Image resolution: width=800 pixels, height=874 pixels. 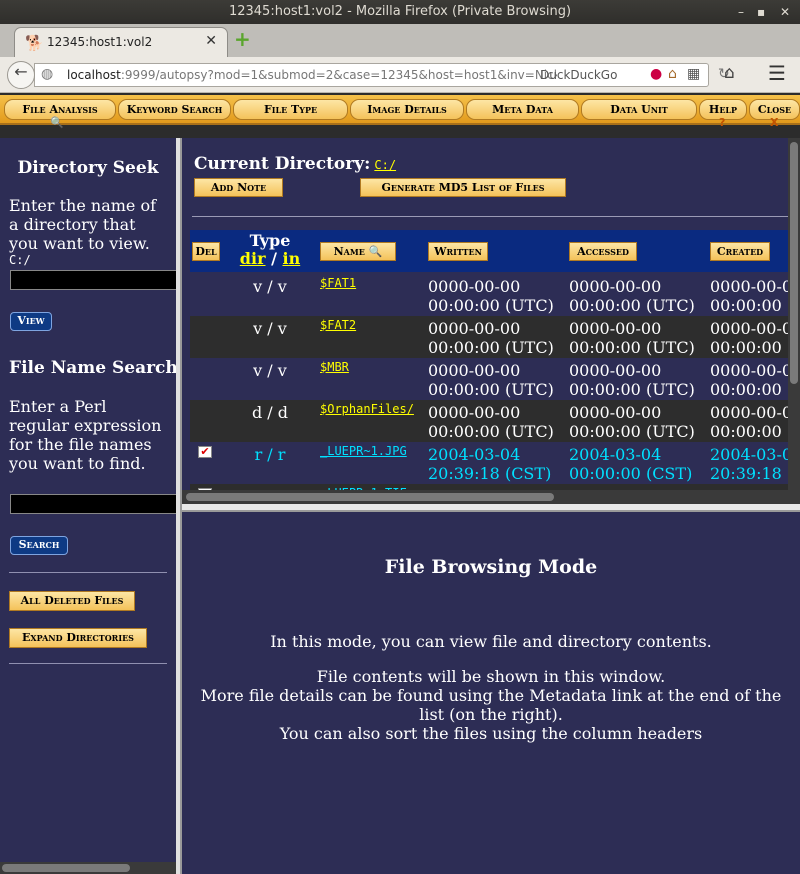 What do you see at coordinates (205, 452) in the screenshot?
I see `deleted-checkmark-icon: ✔` at bounding box center [205, 452].